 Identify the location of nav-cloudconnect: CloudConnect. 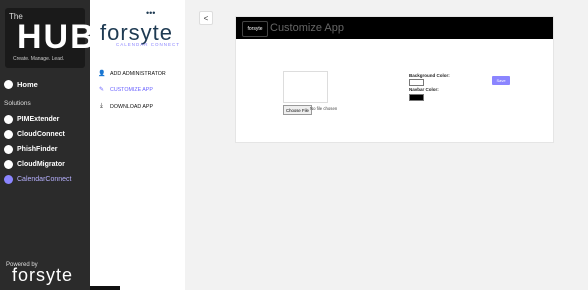
(45, 134).